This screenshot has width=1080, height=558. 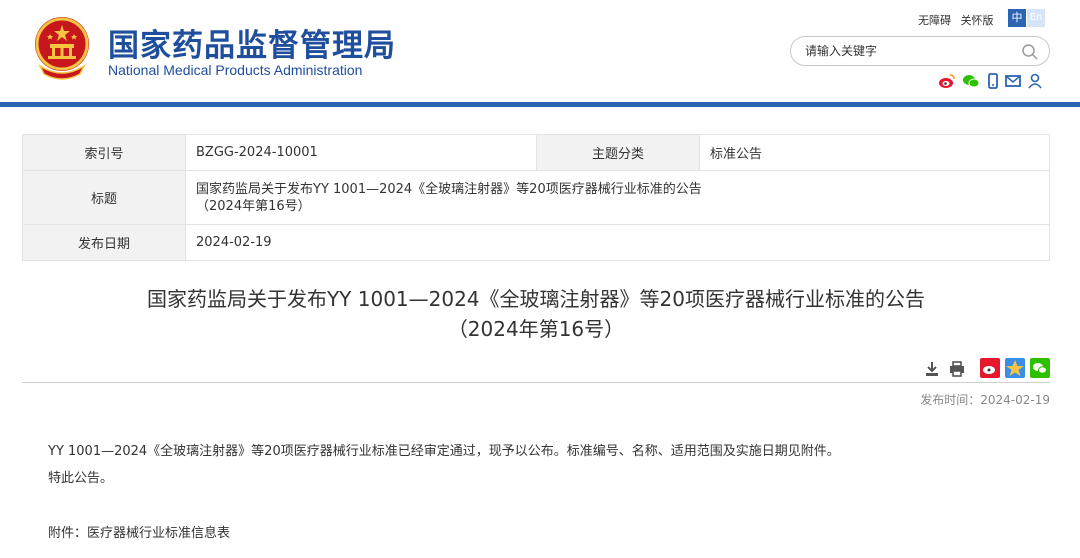 I want to click on wechat-icon, so click(x=971, y=81).